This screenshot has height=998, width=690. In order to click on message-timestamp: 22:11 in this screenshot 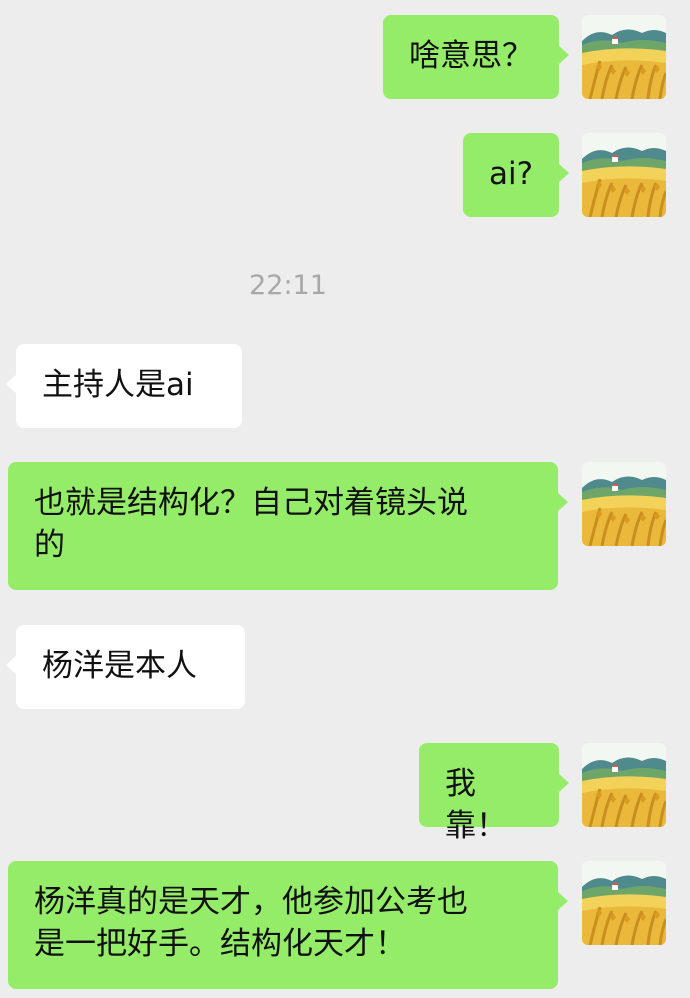, I will do `click(288, 285)`.